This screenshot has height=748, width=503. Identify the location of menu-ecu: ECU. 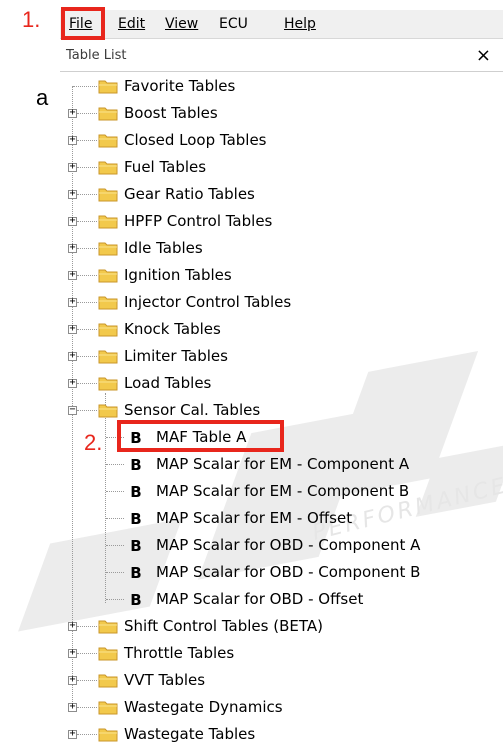
(233, 24).